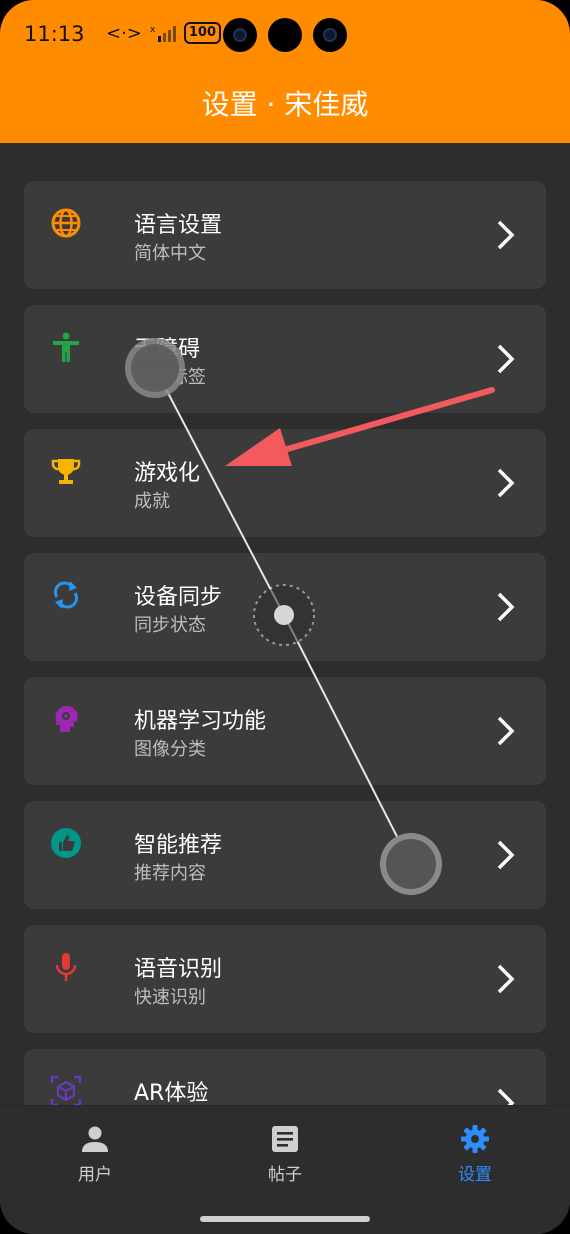 The image size is (570, 1234). What do you see at coordinates (124, 33) in the screenshot?
I see `data-transfer-icon: <·>` at bounding box center [124, 33].